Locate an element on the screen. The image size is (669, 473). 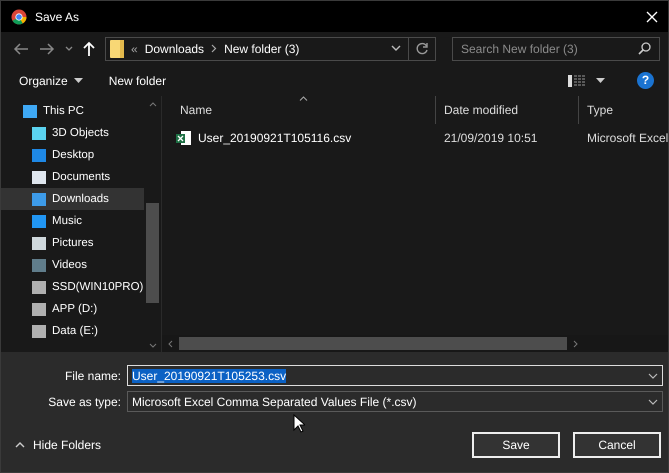
close-icon is located at coordinates (652, 16).